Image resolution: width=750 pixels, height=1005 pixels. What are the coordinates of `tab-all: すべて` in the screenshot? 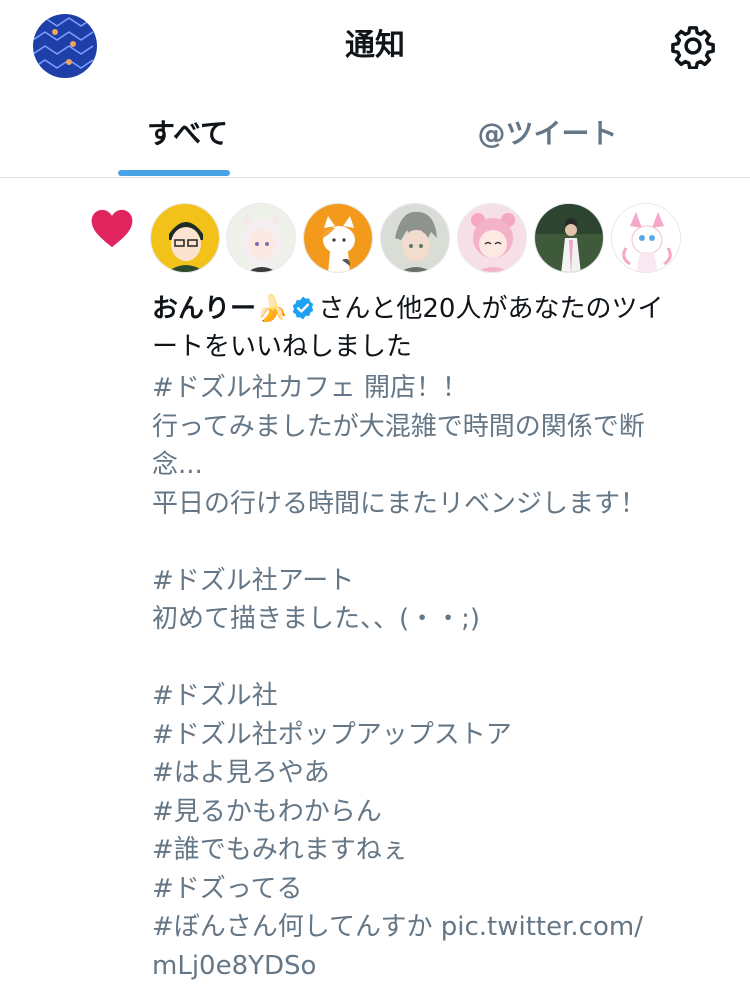 It's located at (187, 135).